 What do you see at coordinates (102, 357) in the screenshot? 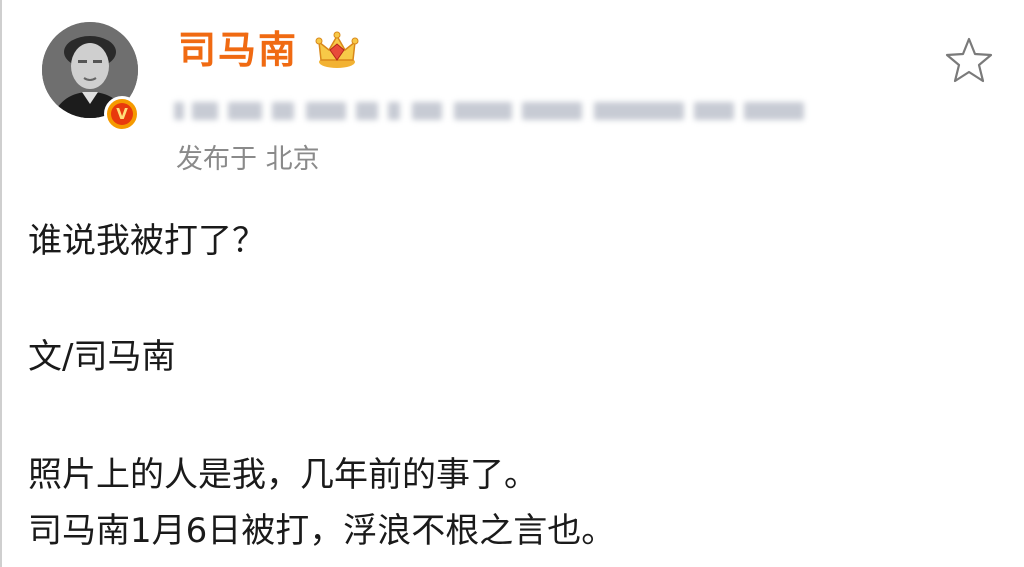
I see `post-line-2: 文/司马南` at bounding box center [102, 357].